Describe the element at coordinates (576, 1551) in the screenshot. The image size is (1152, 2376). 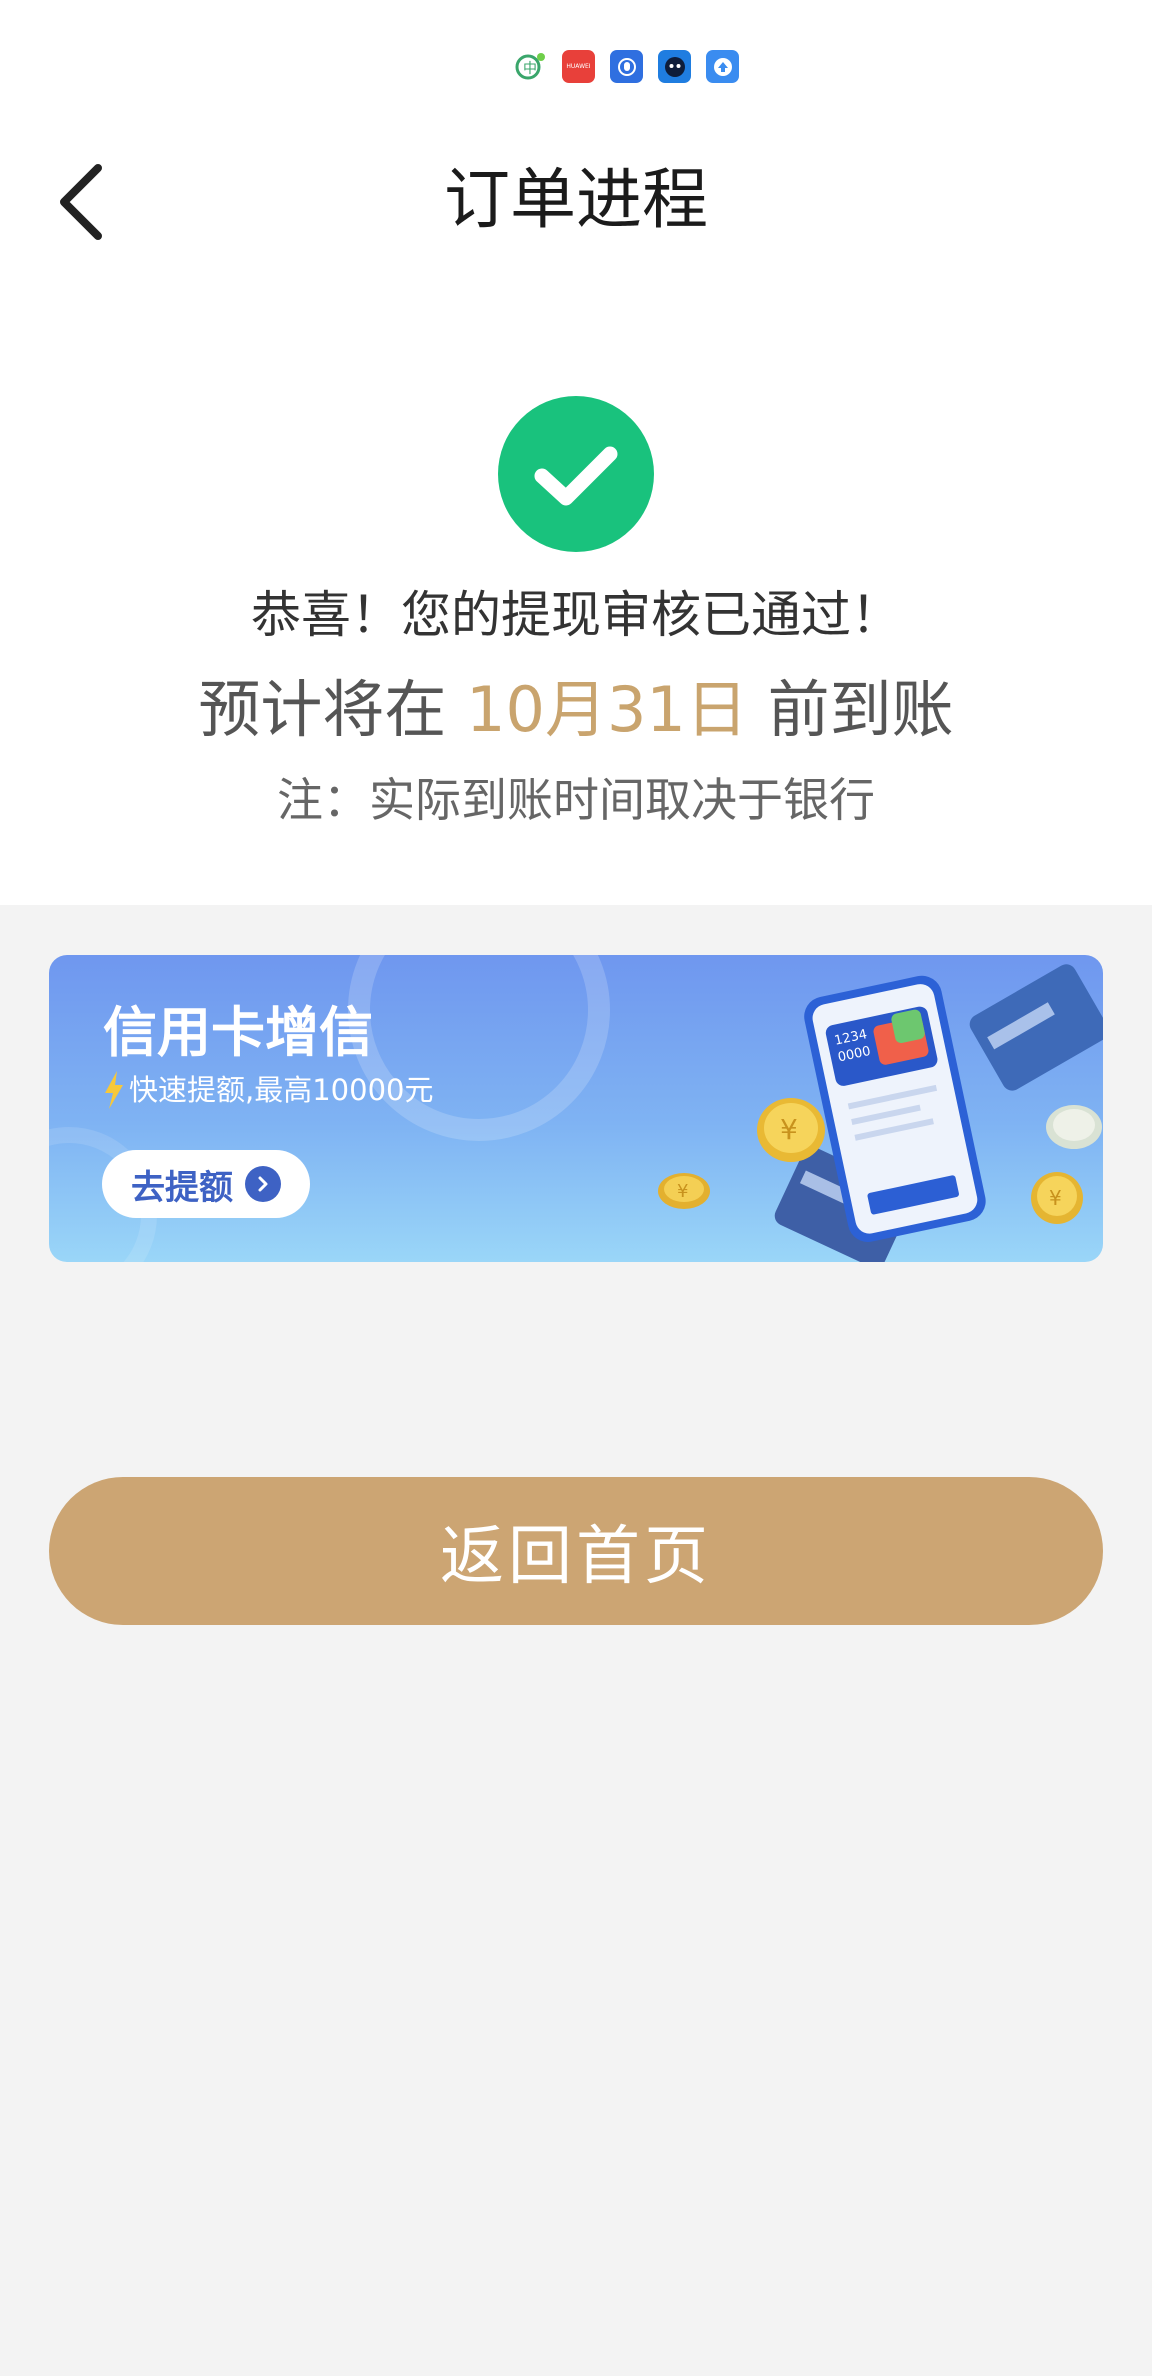
I see `return-home-button: 返回首页` at that location.